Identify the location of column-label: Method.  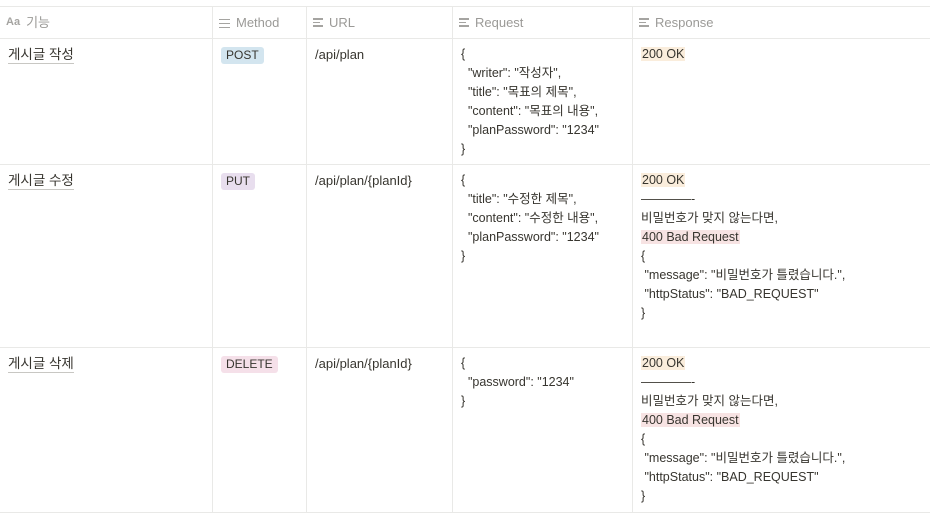
(258, 22).